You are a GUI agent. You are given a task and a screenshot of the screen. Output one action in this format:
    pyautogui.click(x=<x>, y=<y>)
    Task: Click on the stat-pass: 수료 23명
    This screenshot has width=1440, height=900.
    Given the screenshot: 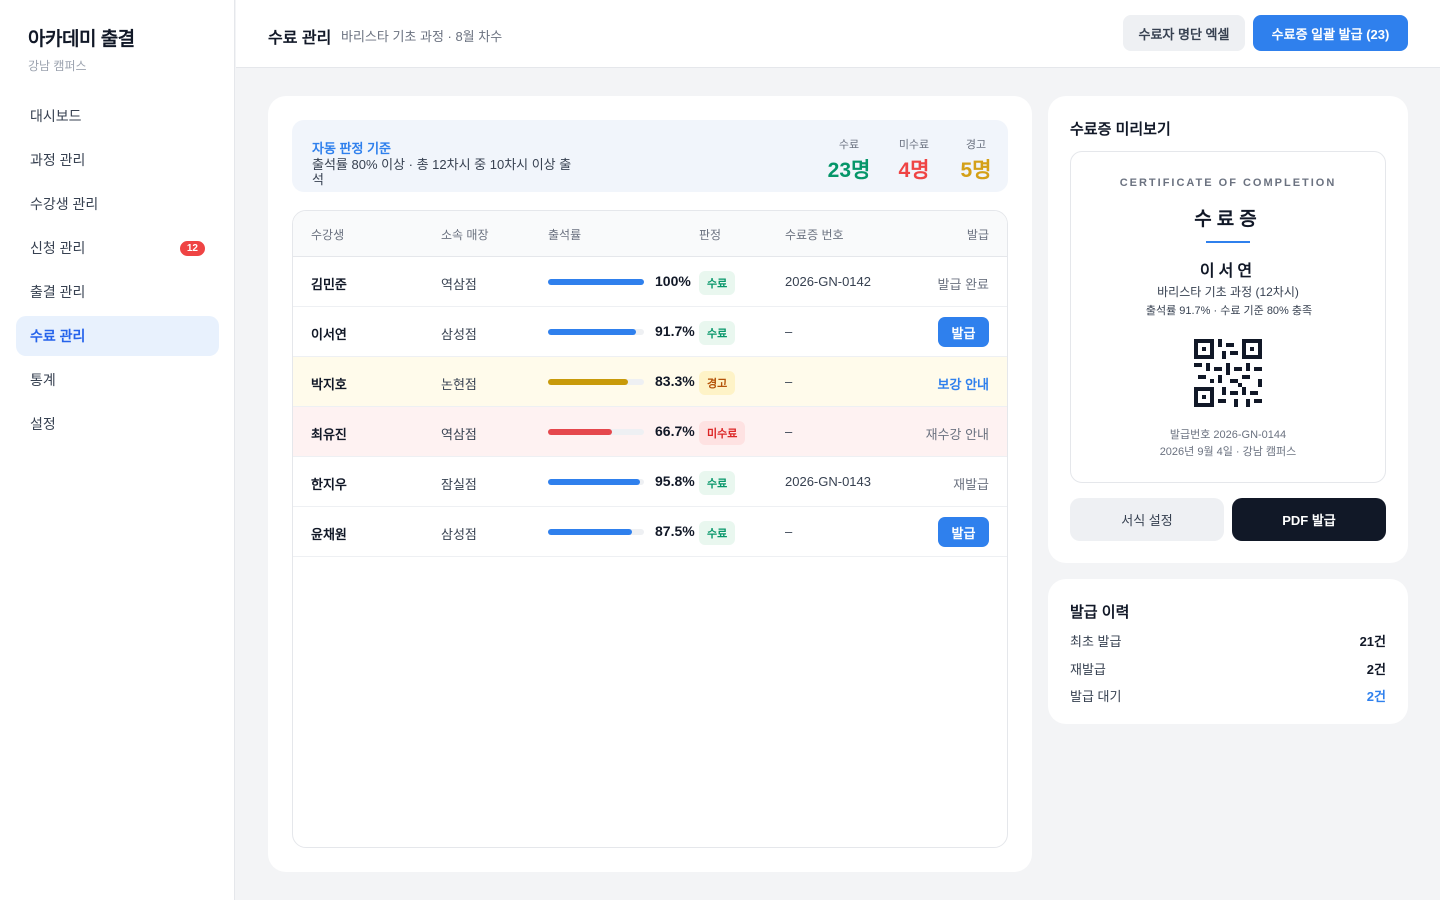 What is the action you would take?
    pyautogui.click(x=849, y=160)
    